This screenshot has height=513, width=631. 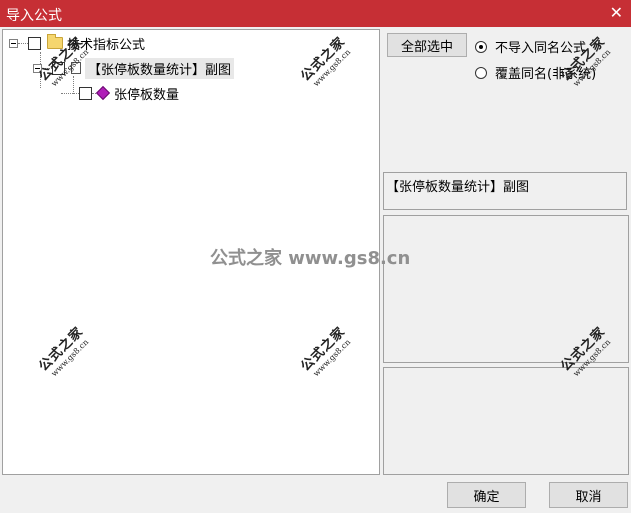 What do you see at coordinates (541, 48) in the screenshot?
I see `option-label: 不导入同名公式` at bounding box center [541, 48].